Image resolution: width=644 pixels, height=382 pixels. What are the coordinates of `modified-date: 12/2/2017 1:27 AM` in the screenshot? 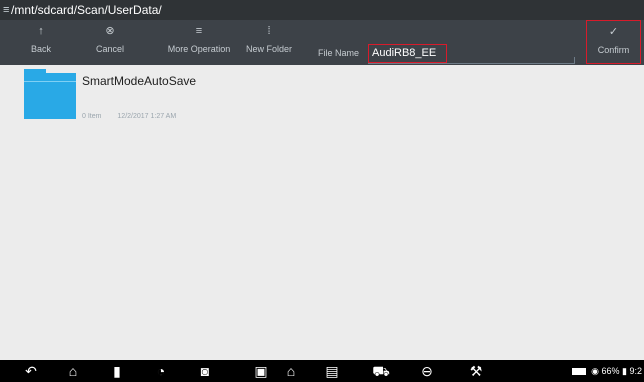 It's located at (147, 116).